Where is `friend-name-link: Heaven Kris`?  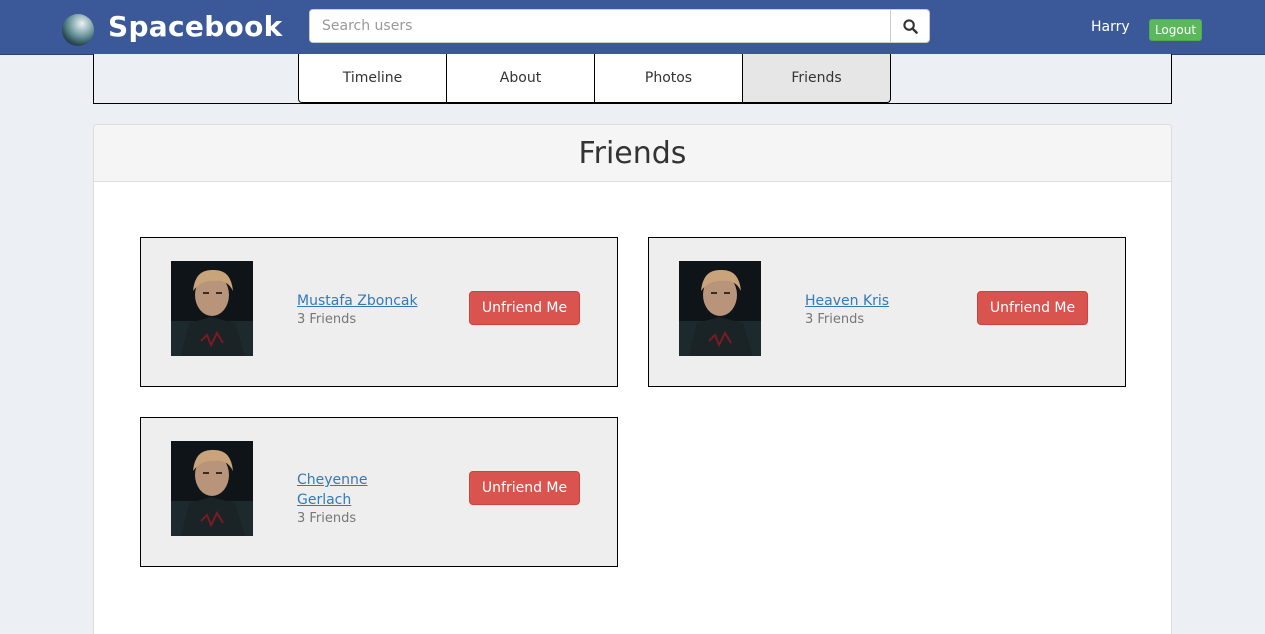
friend-name-link: Heaven Kris is located at coordinates (847, 301).